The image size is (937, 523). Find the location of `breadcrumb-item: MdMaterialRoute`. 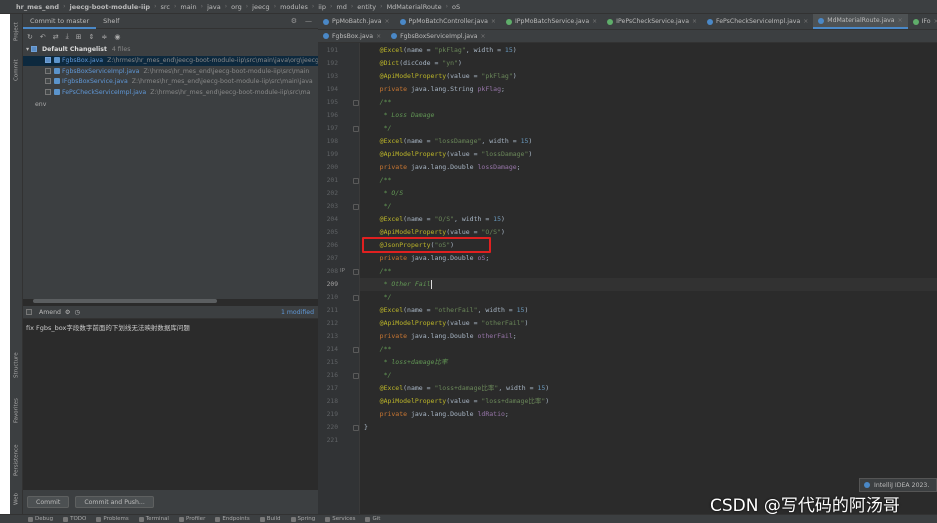

breadcrumb-item: MdMaterialRoute is located at coordinates (414, 7).